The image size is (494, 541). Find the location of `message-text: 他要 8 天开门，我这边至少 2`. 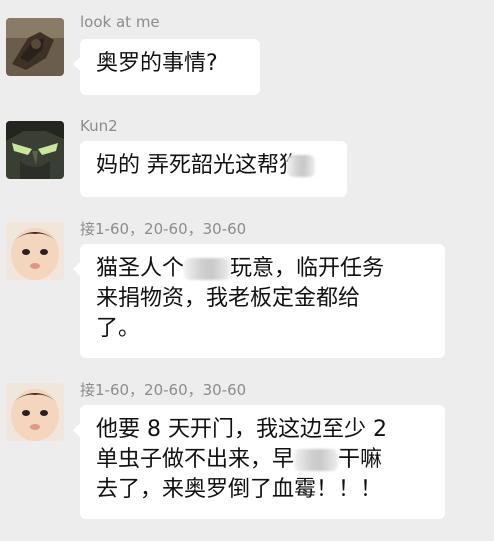

message-text: 他要 8 天开门，我这边至少 2 is located at coordinates (241, 429).